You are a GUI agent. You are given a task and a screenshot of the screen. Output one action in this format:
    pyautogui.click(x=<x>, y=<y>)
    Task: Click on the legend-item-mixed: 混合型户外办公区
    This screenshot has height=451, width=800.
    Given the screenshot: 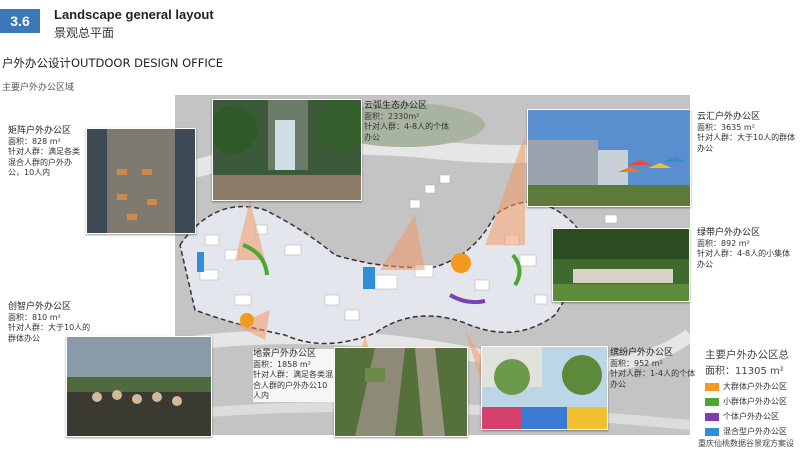 What is the action you would take?
    pyautogui.click(x=746, y=431)
    